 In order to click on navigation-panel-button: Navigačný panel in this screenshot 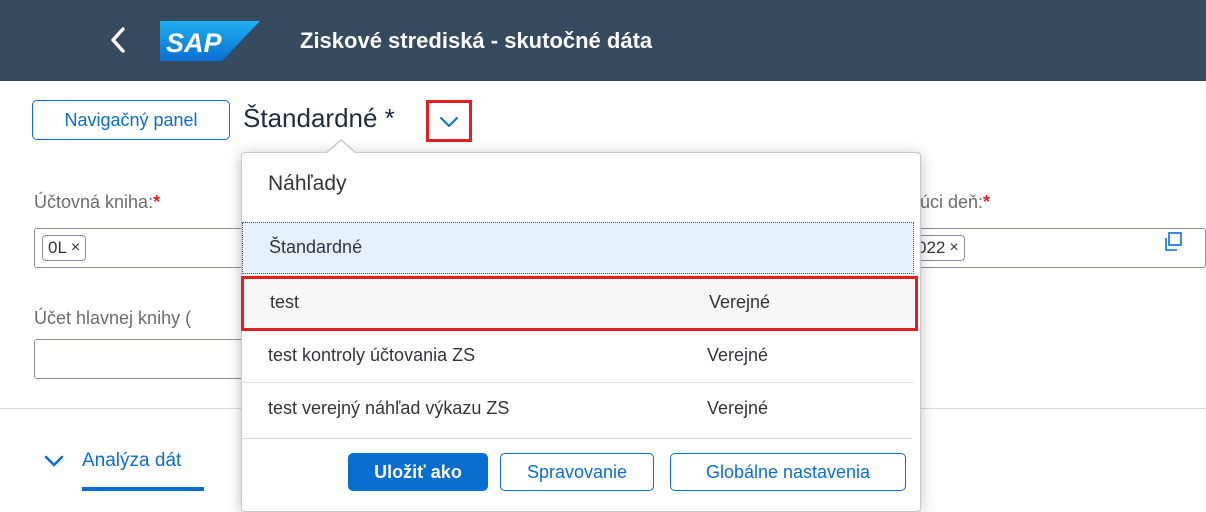, I will do `click(131, 120)`.